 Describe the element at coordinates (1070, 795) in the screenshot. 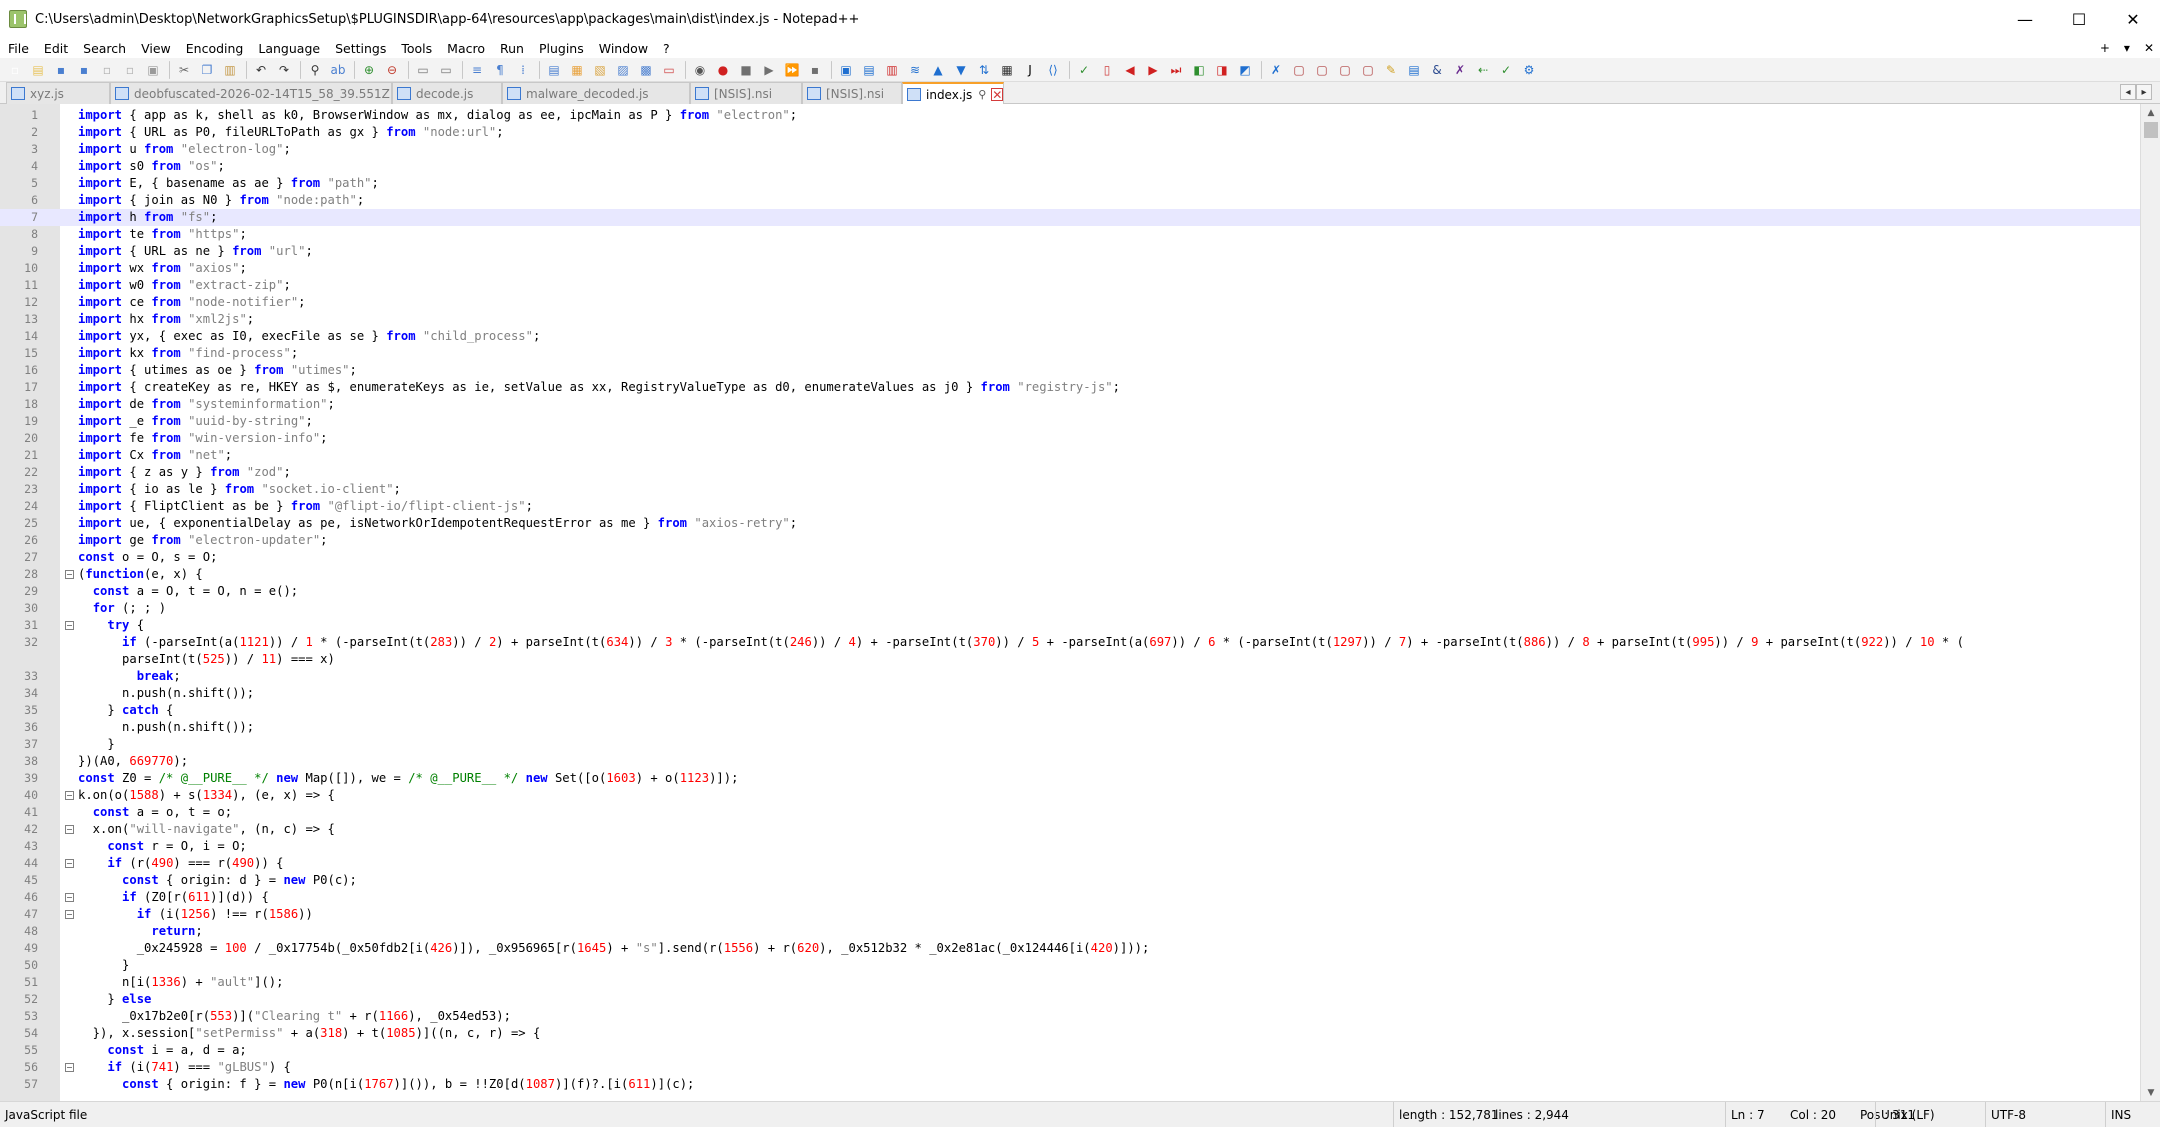

I see `code-line: 40 k.on(o(1588) + s(1334), (e, x) => {` at that location.